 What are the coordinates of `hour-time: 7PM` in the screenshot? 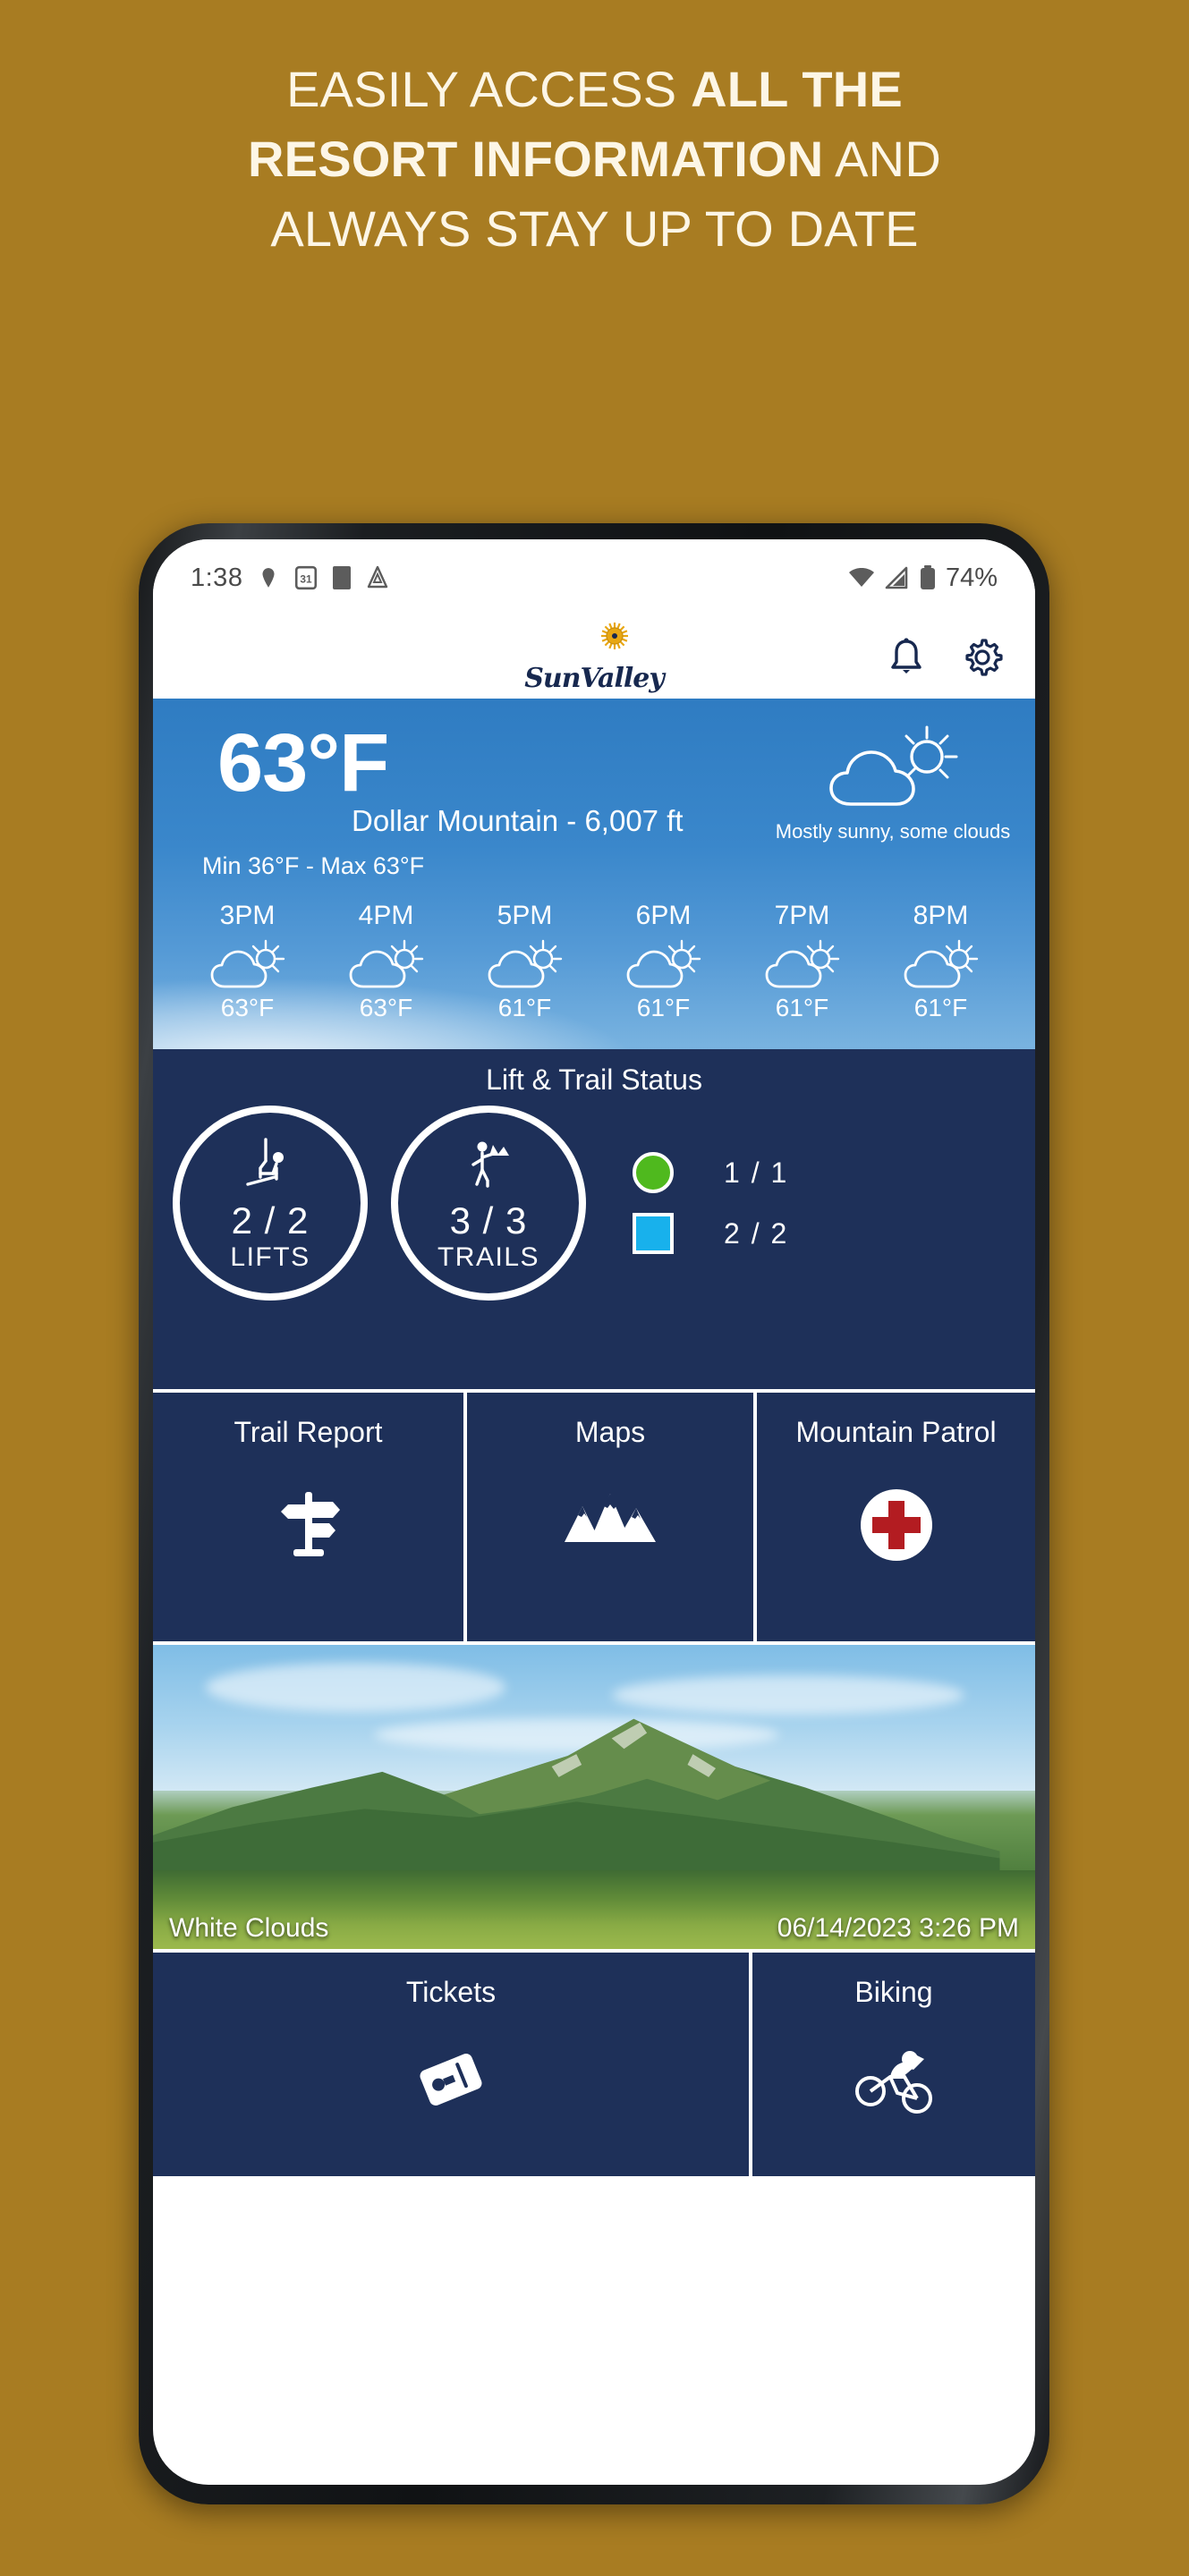 It's located at (802, 915).